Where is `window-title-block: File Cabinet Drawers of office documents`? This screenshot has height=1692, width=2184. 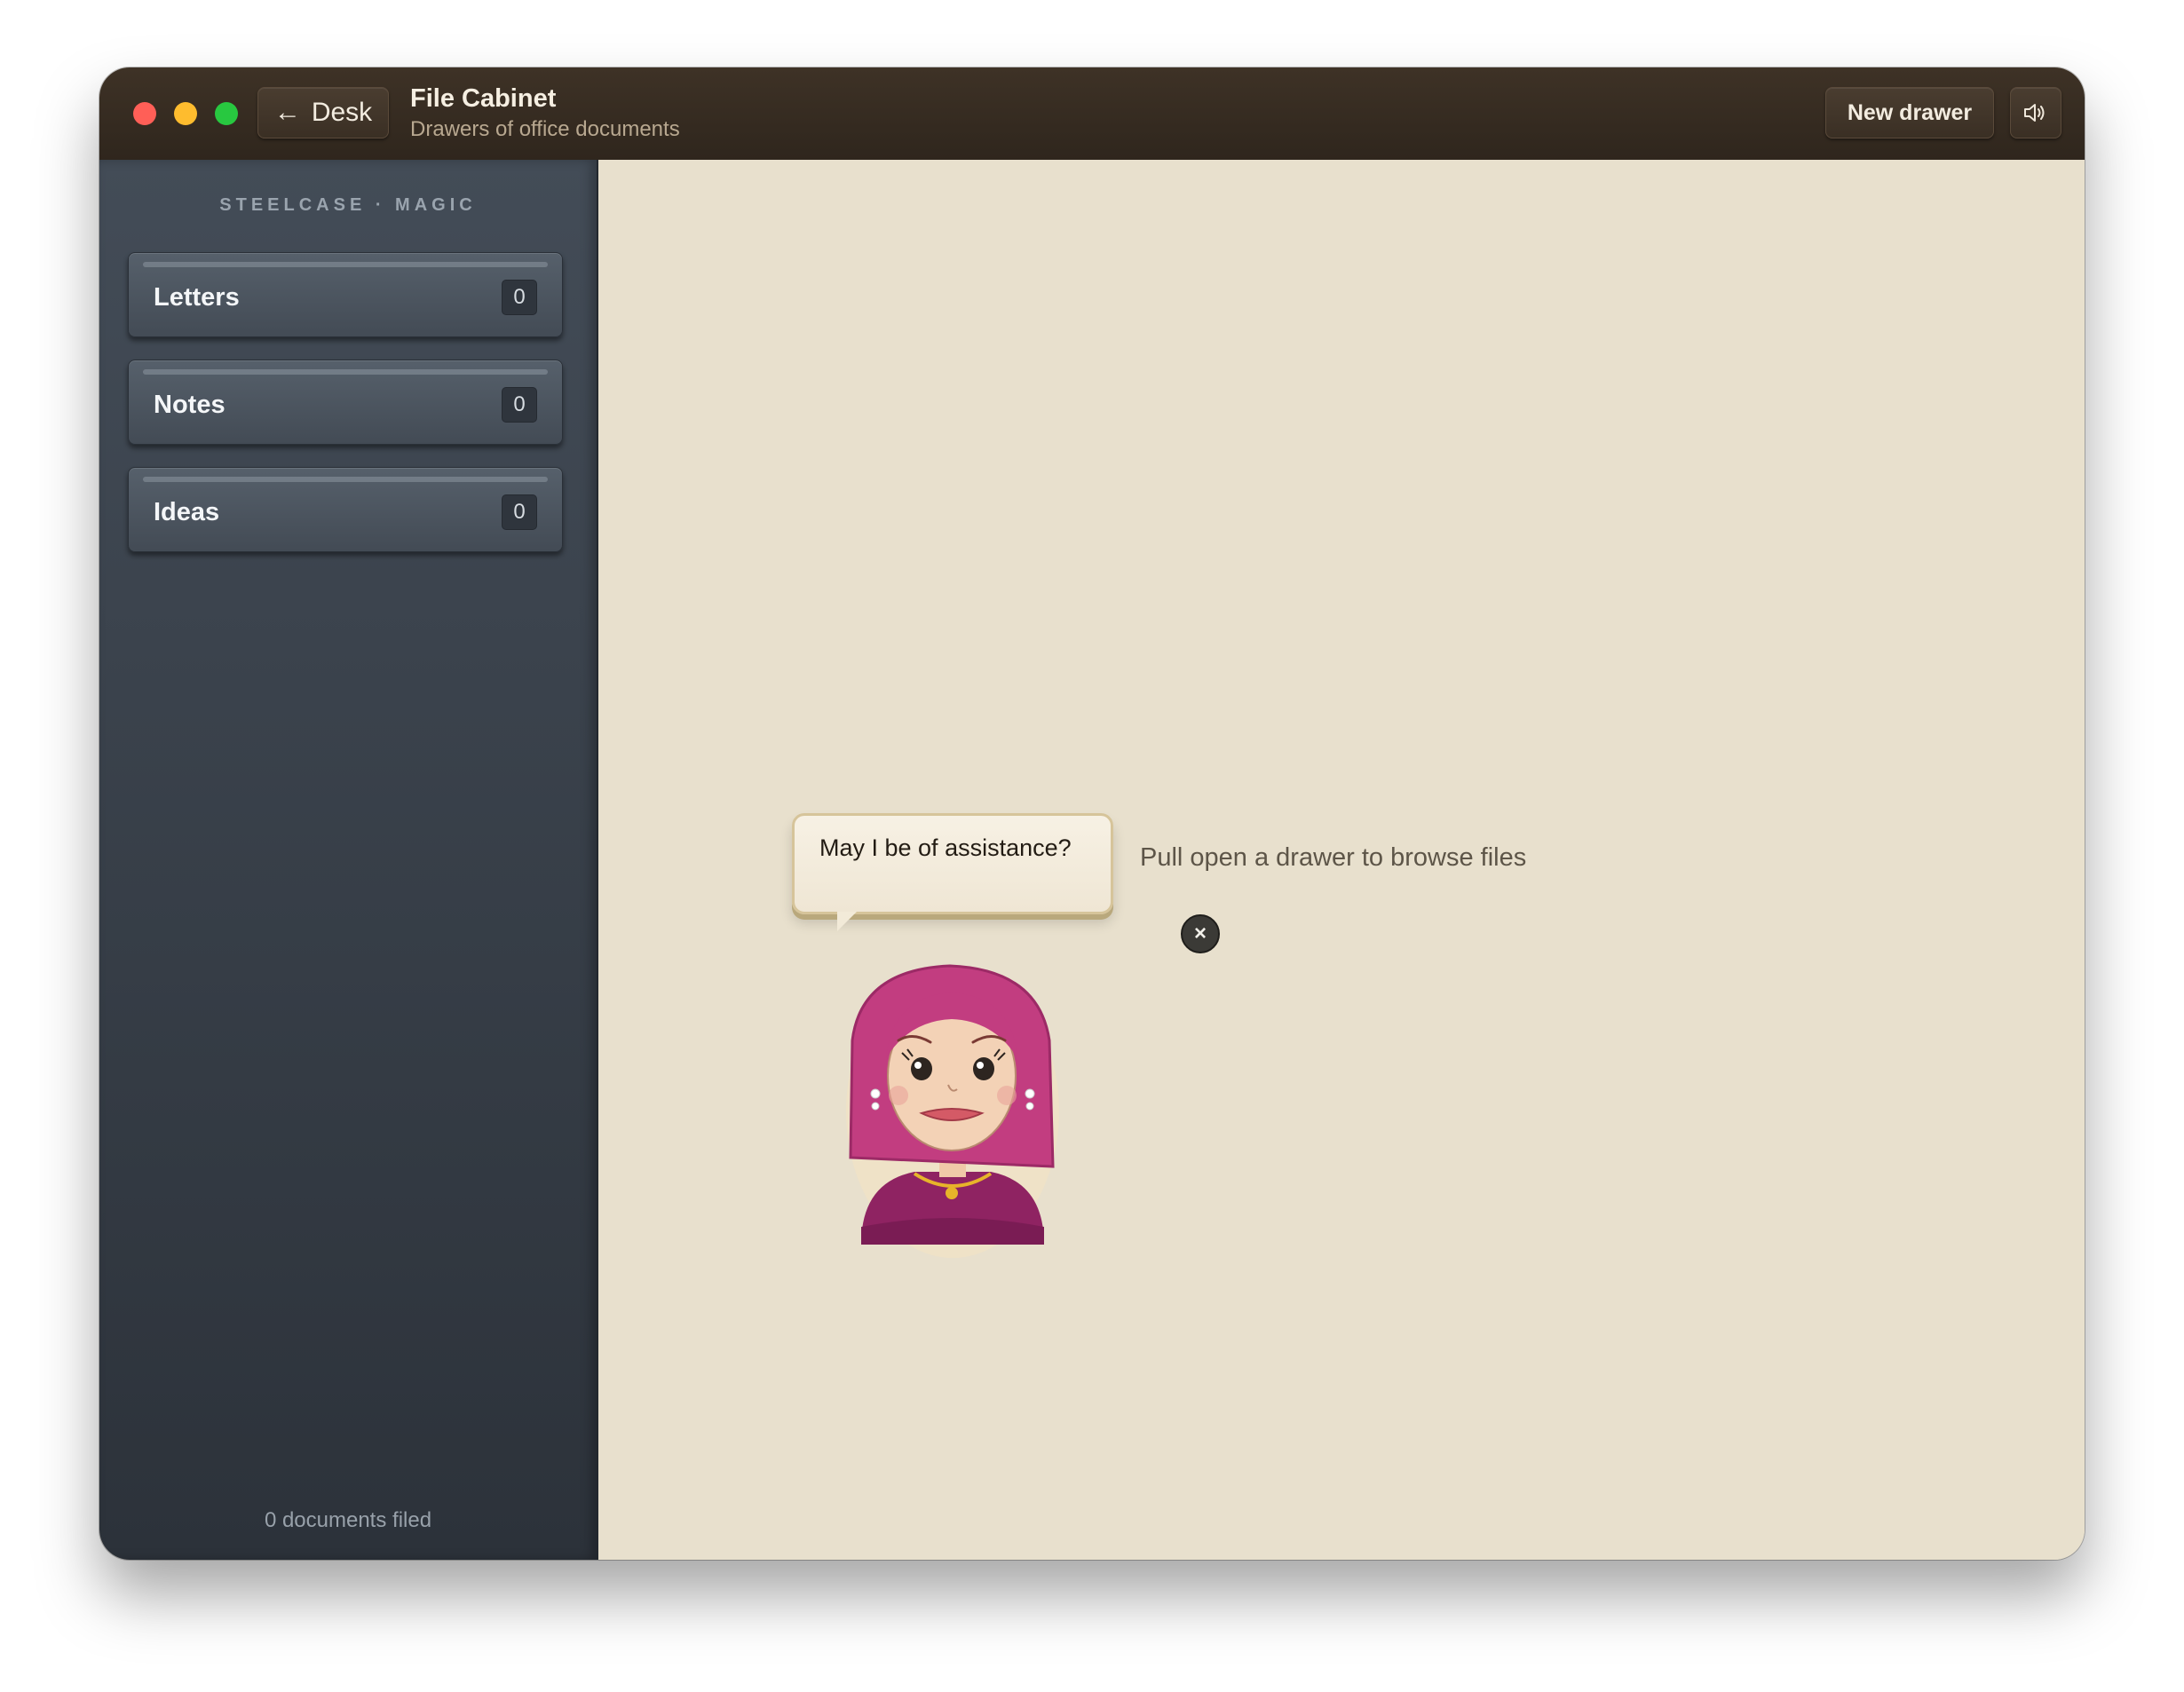 window-title-block: File Cabinet Drawers of office documents is located at coordinates (545, 113).